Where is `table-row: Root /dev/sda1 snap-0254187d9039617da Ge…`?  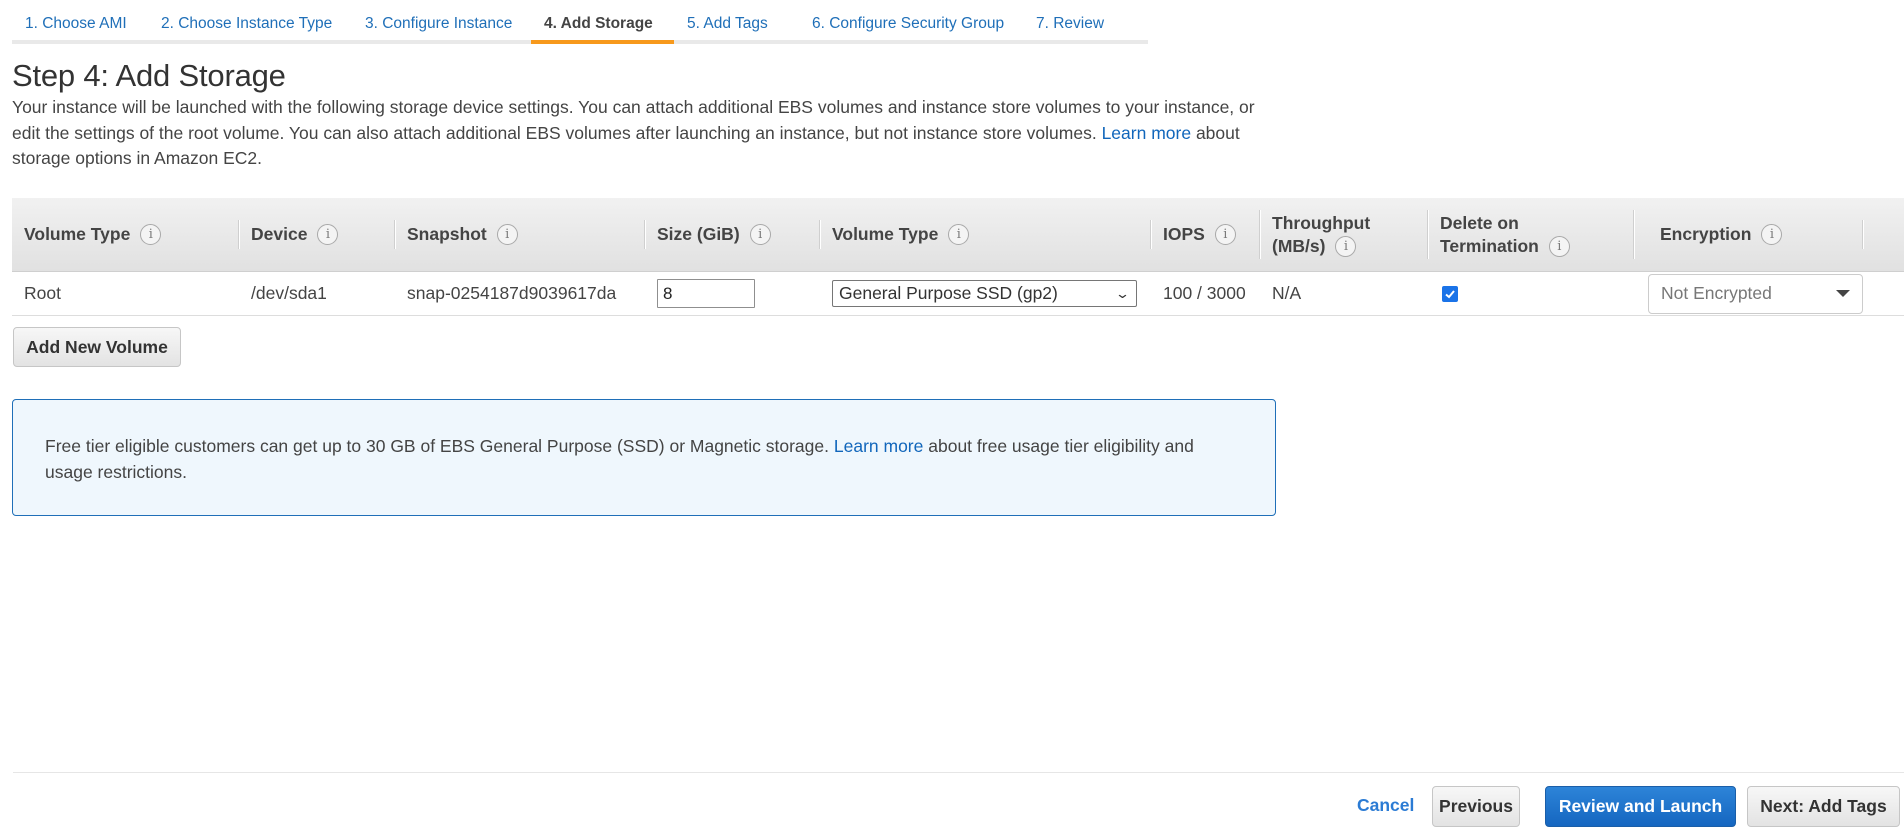 table-row: Root /dev/sda1 snap-0254187d9039617da Ge… is located at coordinates (958, 294).